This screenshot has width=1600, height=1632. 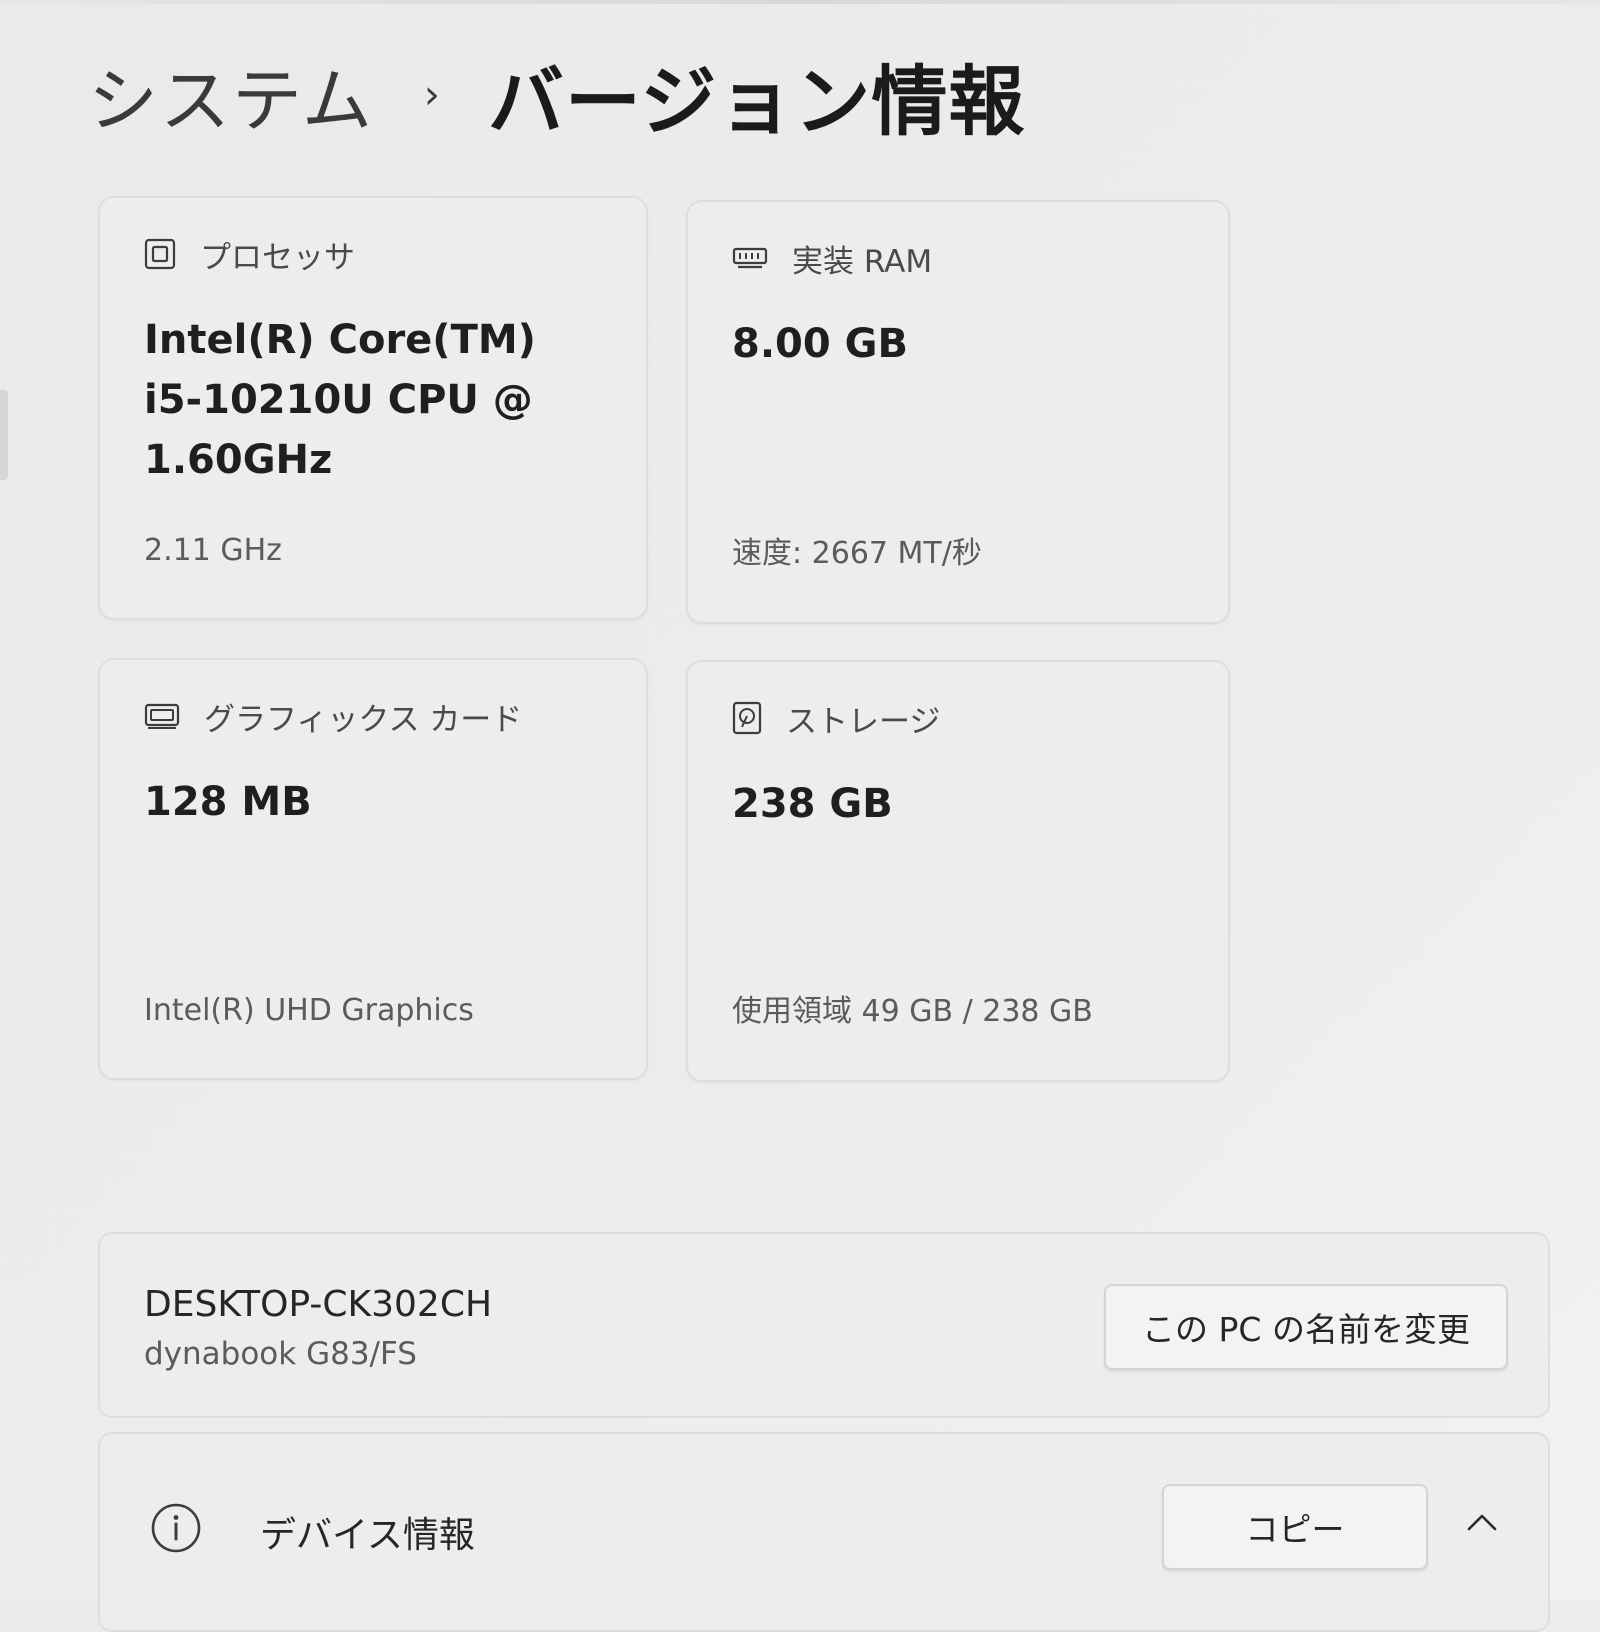 I want to click on breadcrumb-system-link: システム, so click(x=231, y=95).